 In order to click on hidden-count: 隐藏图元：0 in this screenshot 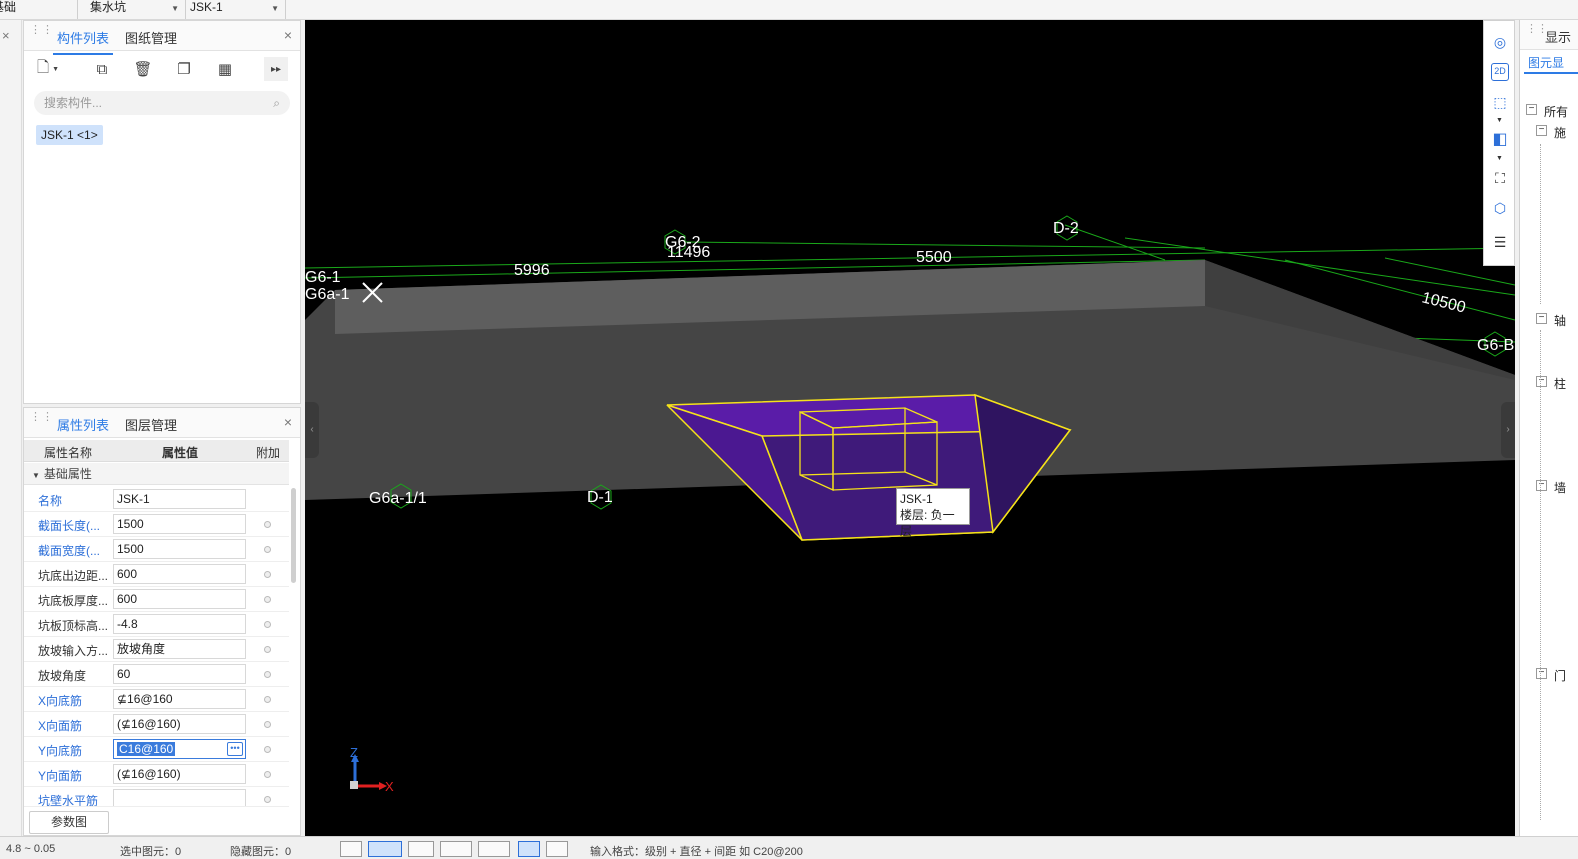, I will do `click(261, 852)`.